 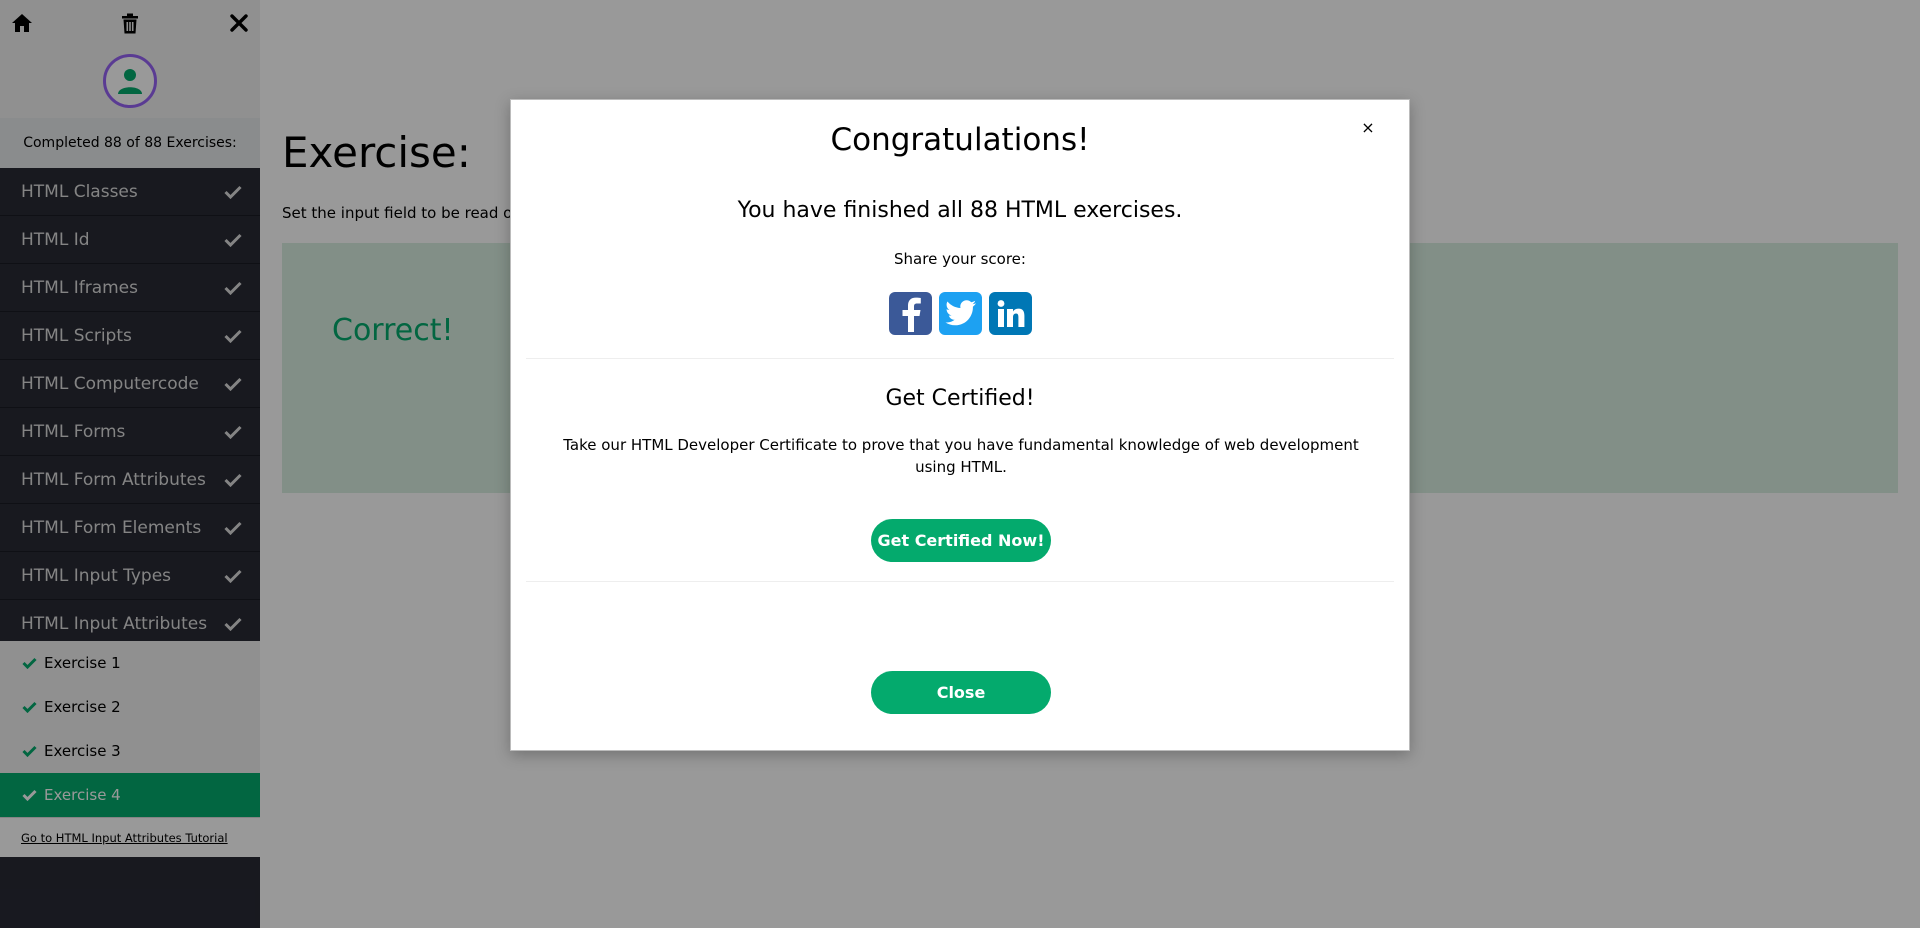 What do you see at coordinates (910, 313) in the screenshot?
I see `facebook-icon` at bounding box center [910, 313].